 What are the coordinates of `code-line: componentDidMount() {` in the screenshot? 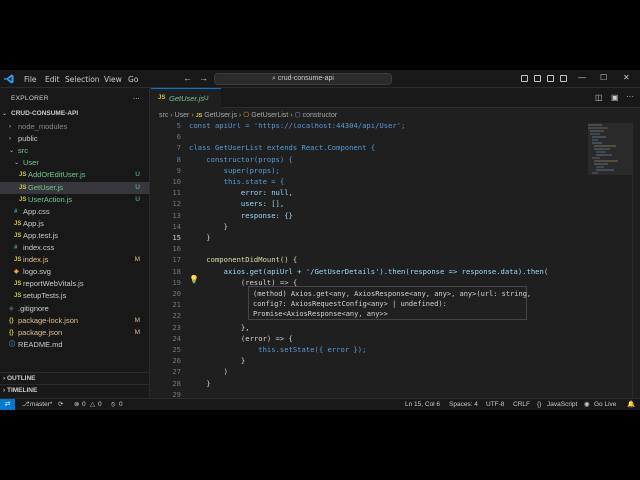 It's located at (243, 260).